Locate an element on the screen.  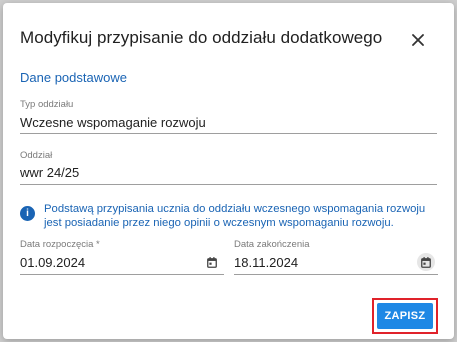
start-date-picker-button is located at coordinates (212, 262).